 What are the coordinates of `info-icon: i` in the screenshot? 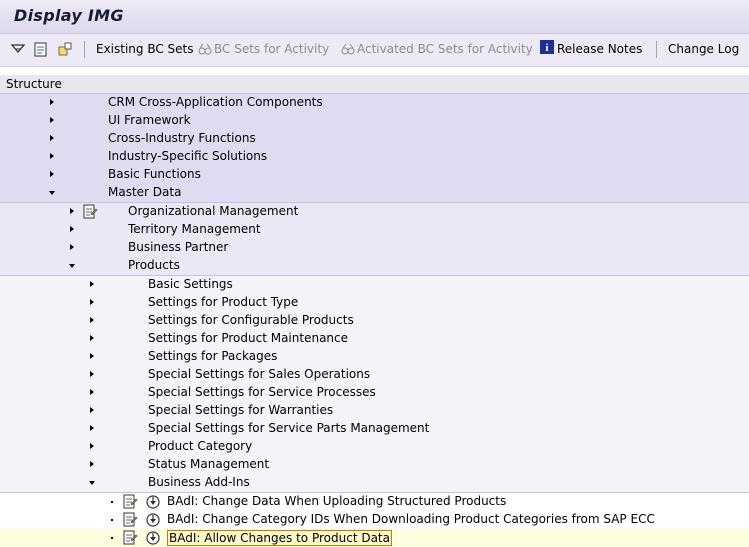 It's located at (547, 47).